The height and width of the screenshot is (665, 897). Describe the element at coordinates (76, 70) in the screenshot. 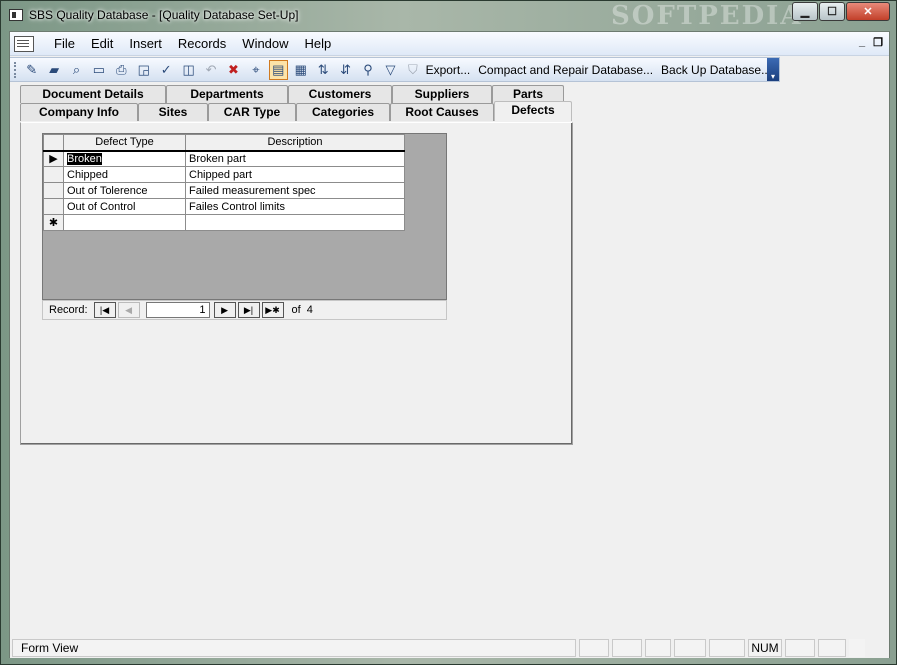

I see `search-icon: ⌕` at that location.